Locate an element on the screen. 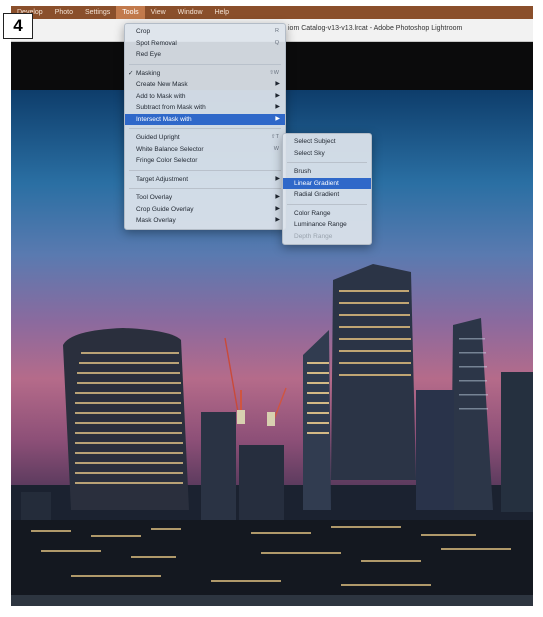 The image size is (543, 617). menu-item-spot-removal: Spot Removal Q is located at coordinates (205, 44).